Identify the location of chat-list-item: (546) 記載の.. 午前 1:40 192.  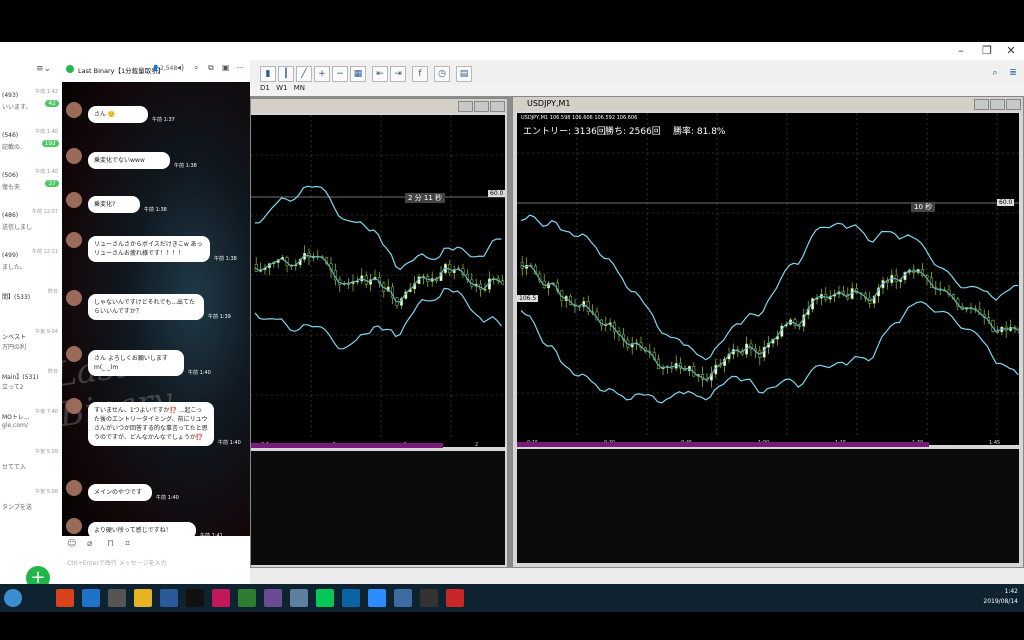
(31, 146).